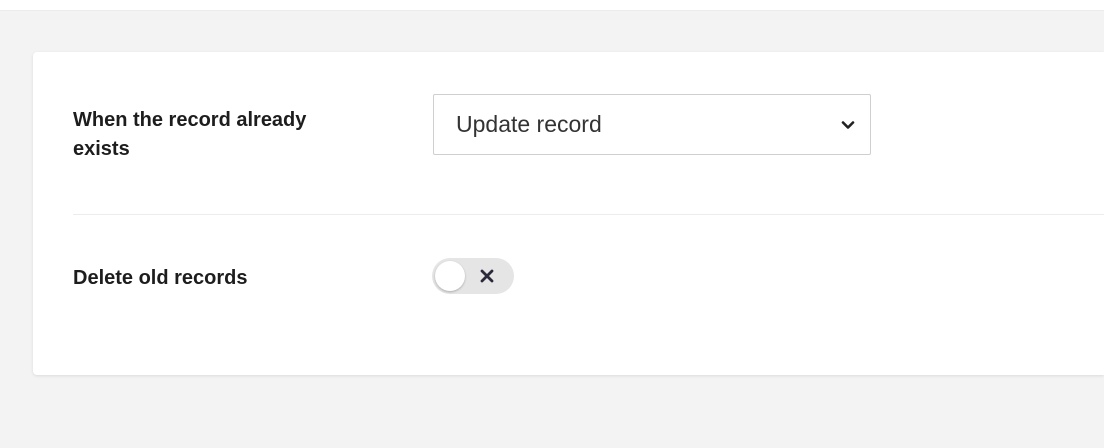 The height and width of the screenshot is (448, 1104). Describe the element at coordinates (552, 5) in the screenshot. I see `top-bar` at that location.